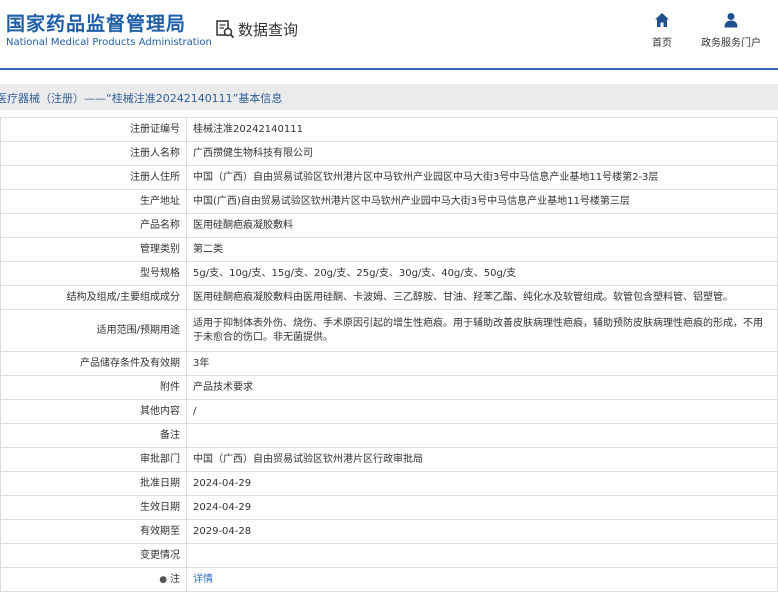  I want to click on nav-home: 首页, so click(662, 30).